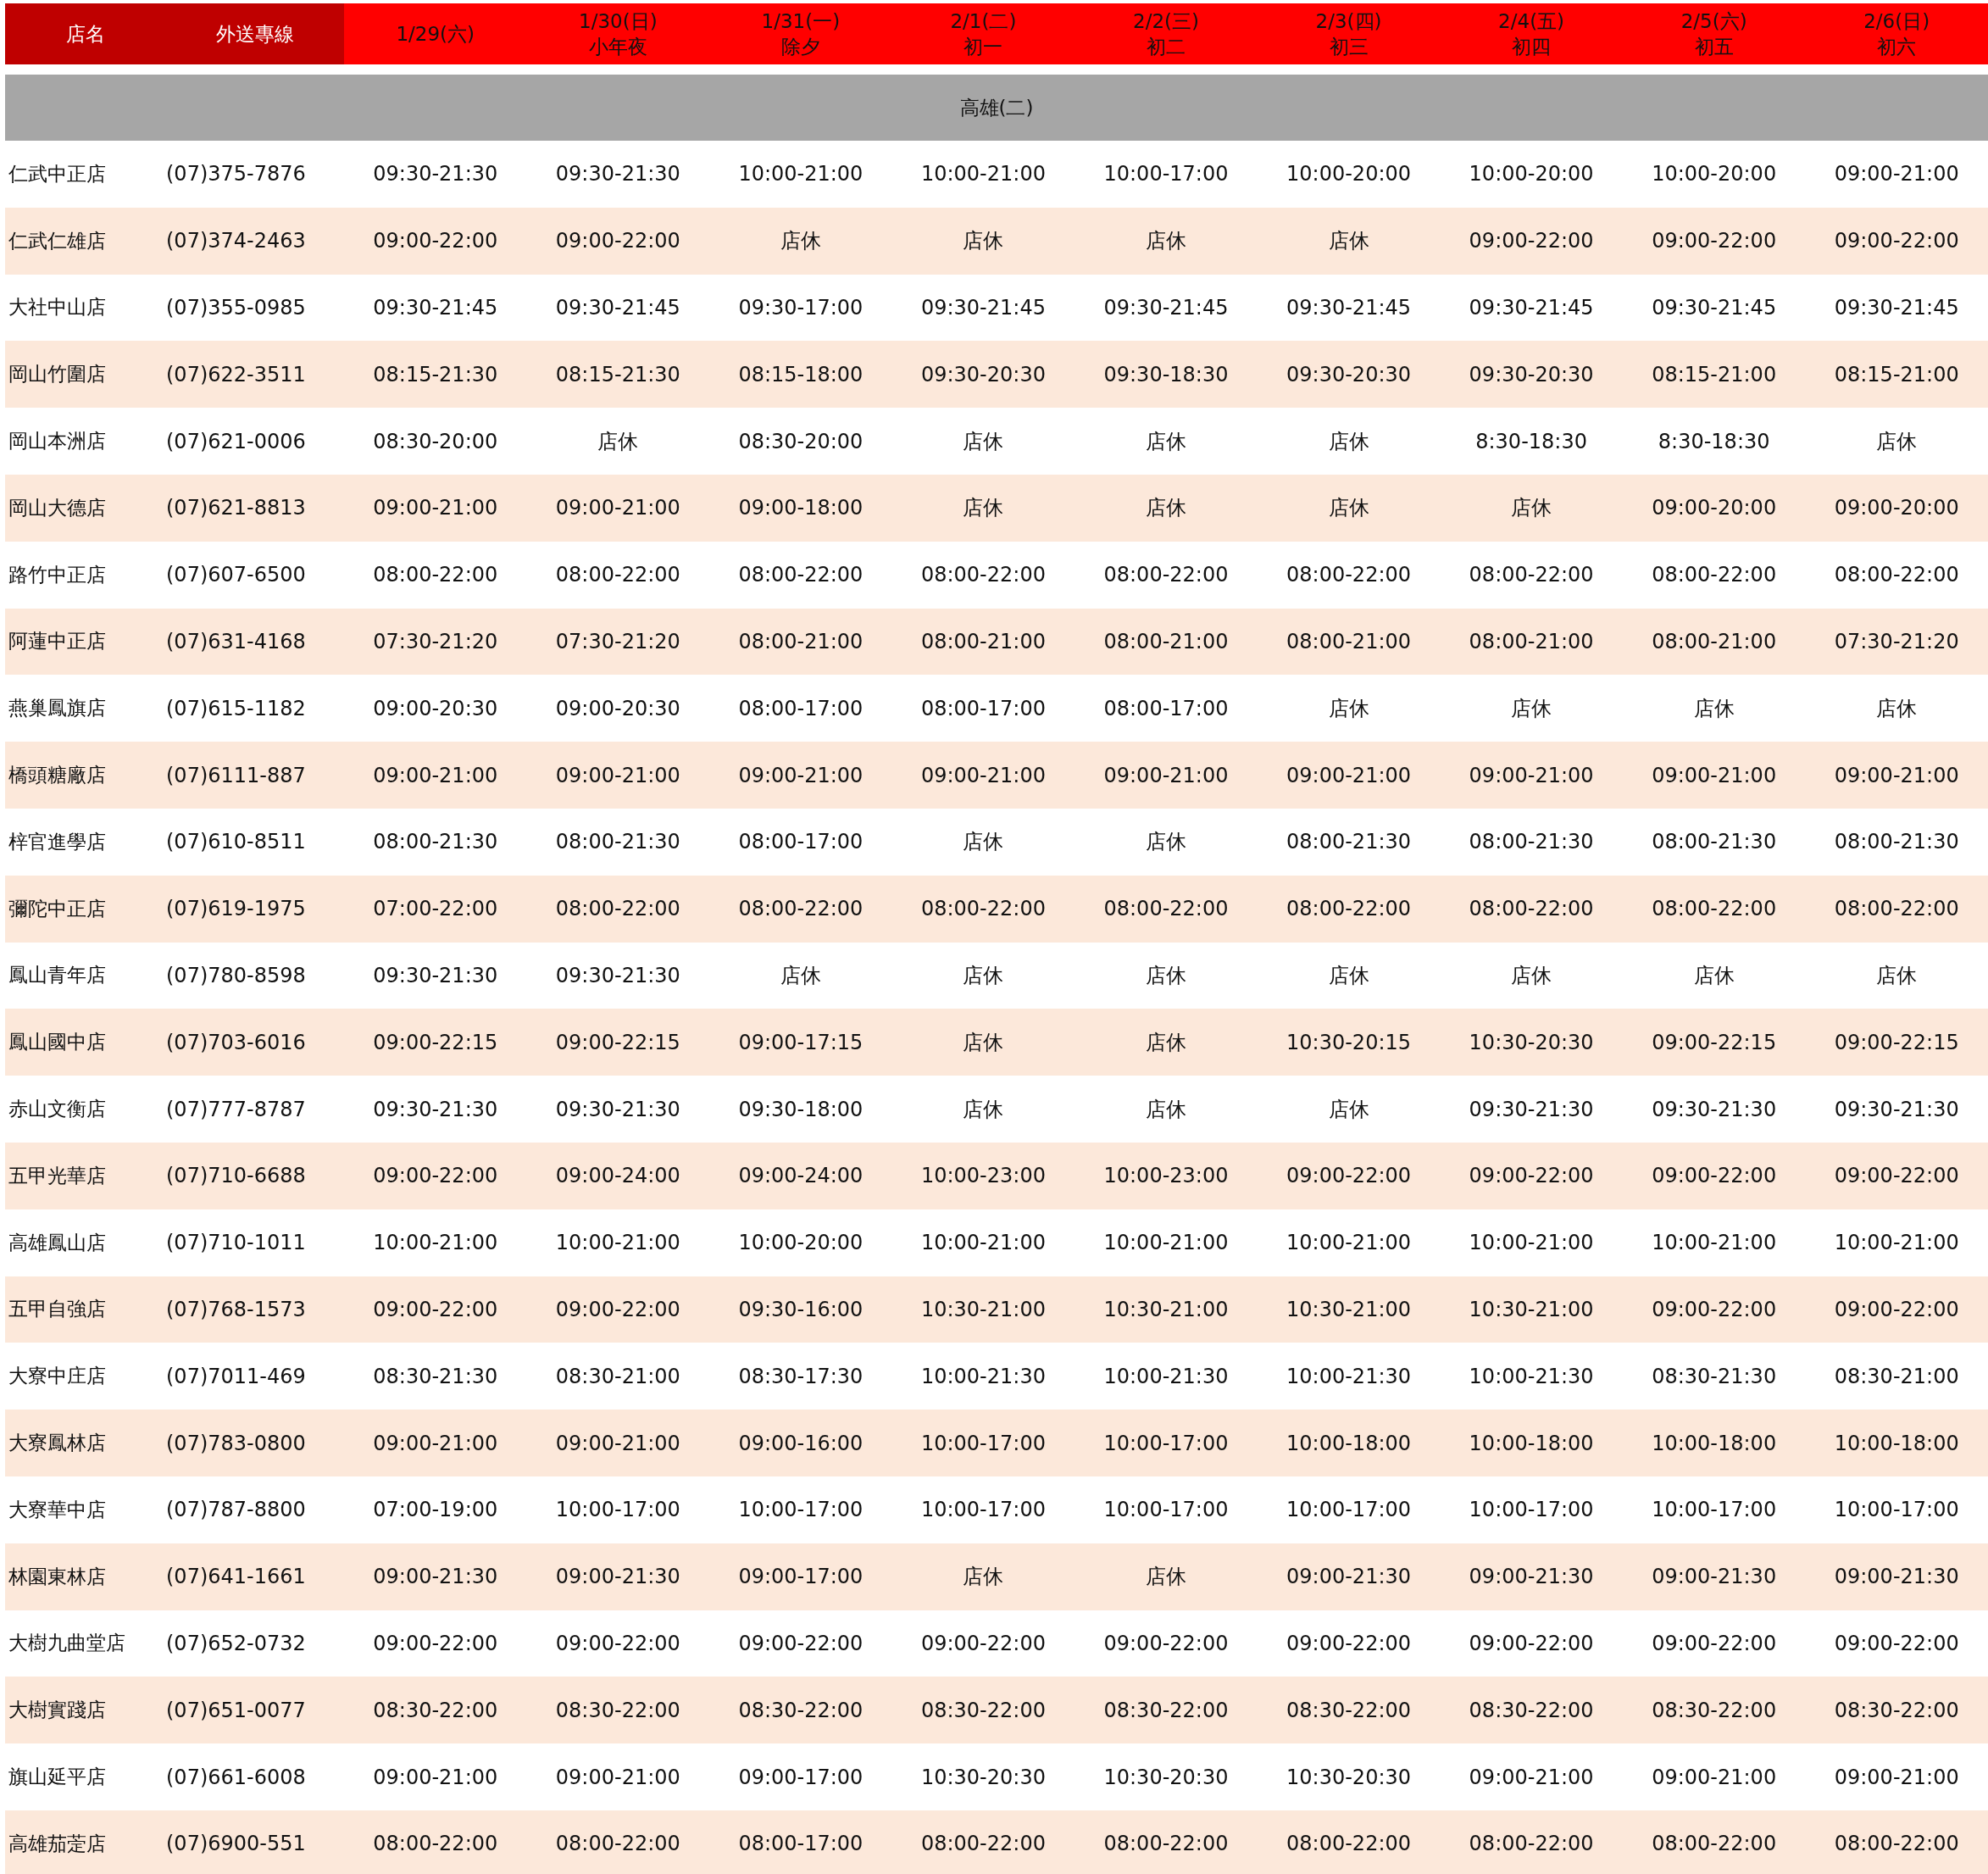  What do you see at coordinates (1531, 441) in the screenshot?
I see `table-cell-text: 8:30-18:30` at bounding box center [1531, 441].